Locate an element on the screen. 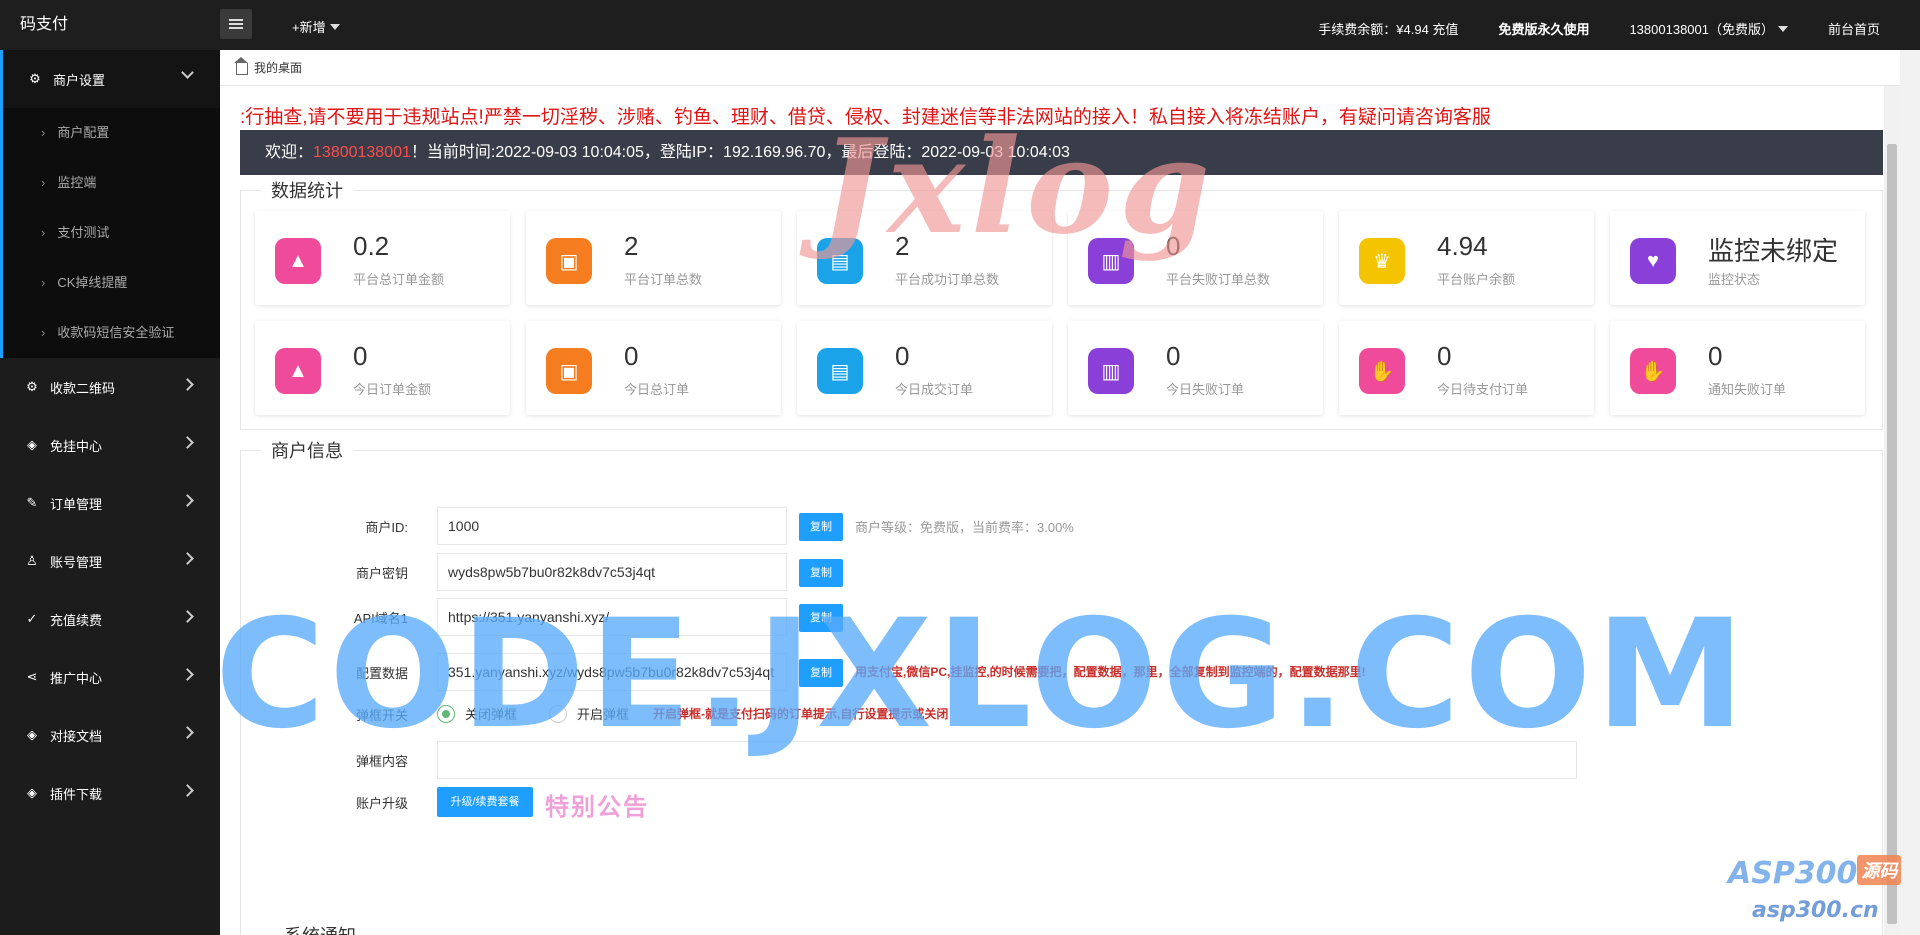 The width and height of the screenshot is (1920, 935). stat-card: ▤ 0 今日成交订单 is located at coordinates (924, 368).